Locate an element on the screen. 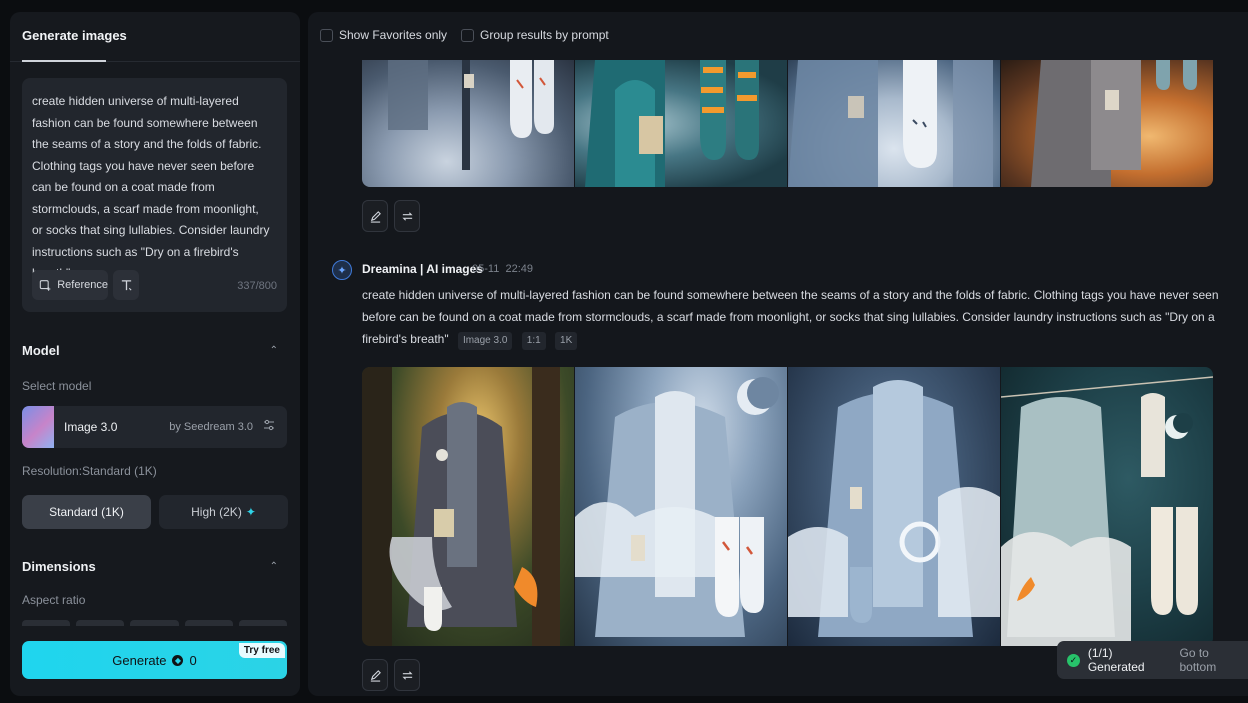 The height and width of the screenshot is (703, 1248). group-by-prompt-checkbox: Group results by prompt is located at coordinates (535, 35).